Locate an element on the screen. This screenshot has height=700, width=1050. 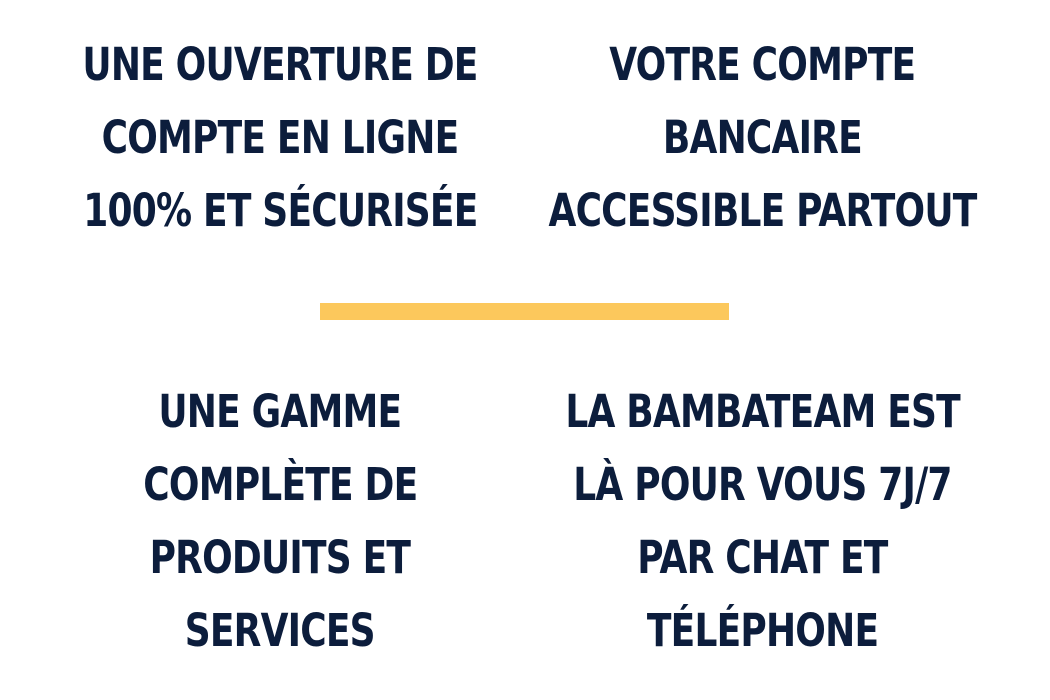
feature-line: SERVICES is located at coordinates (280, 630).